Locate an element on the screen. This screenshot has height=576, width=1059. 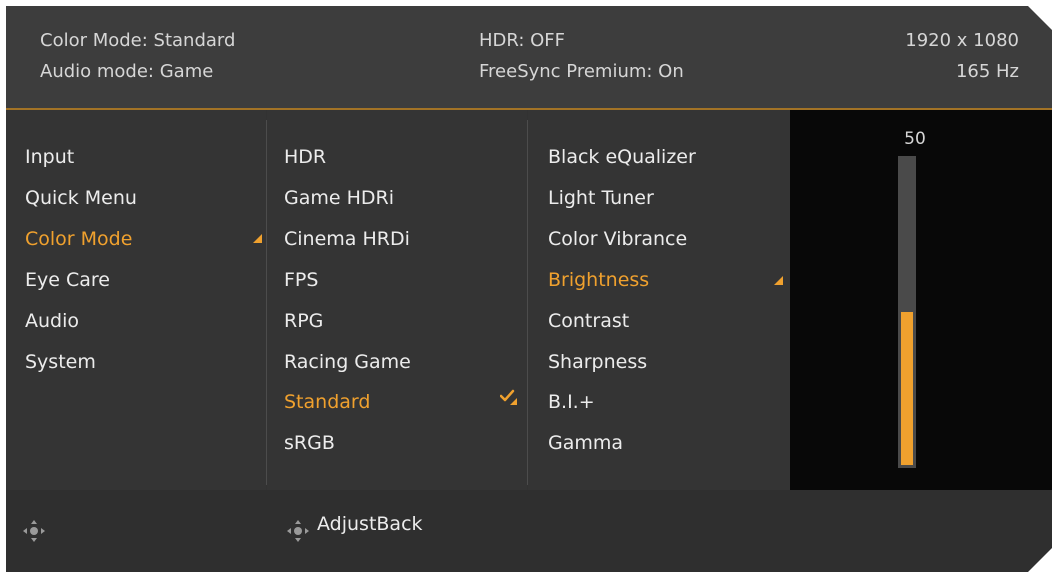
setting-black-equalizer: Black eQualizer is located at coordinates (622, 157).